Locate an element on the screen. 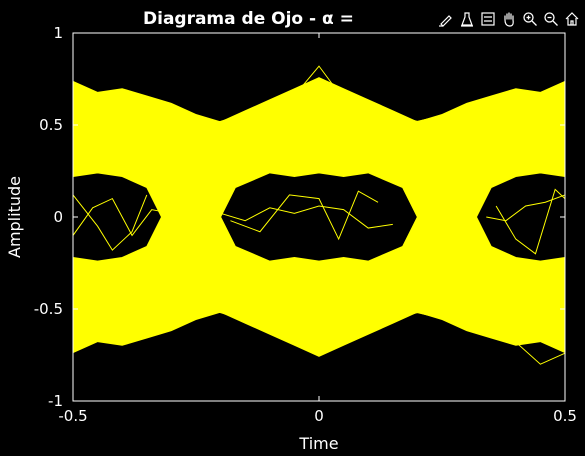  y-tick-label: -0.5 is located at coordinates (48, 309).